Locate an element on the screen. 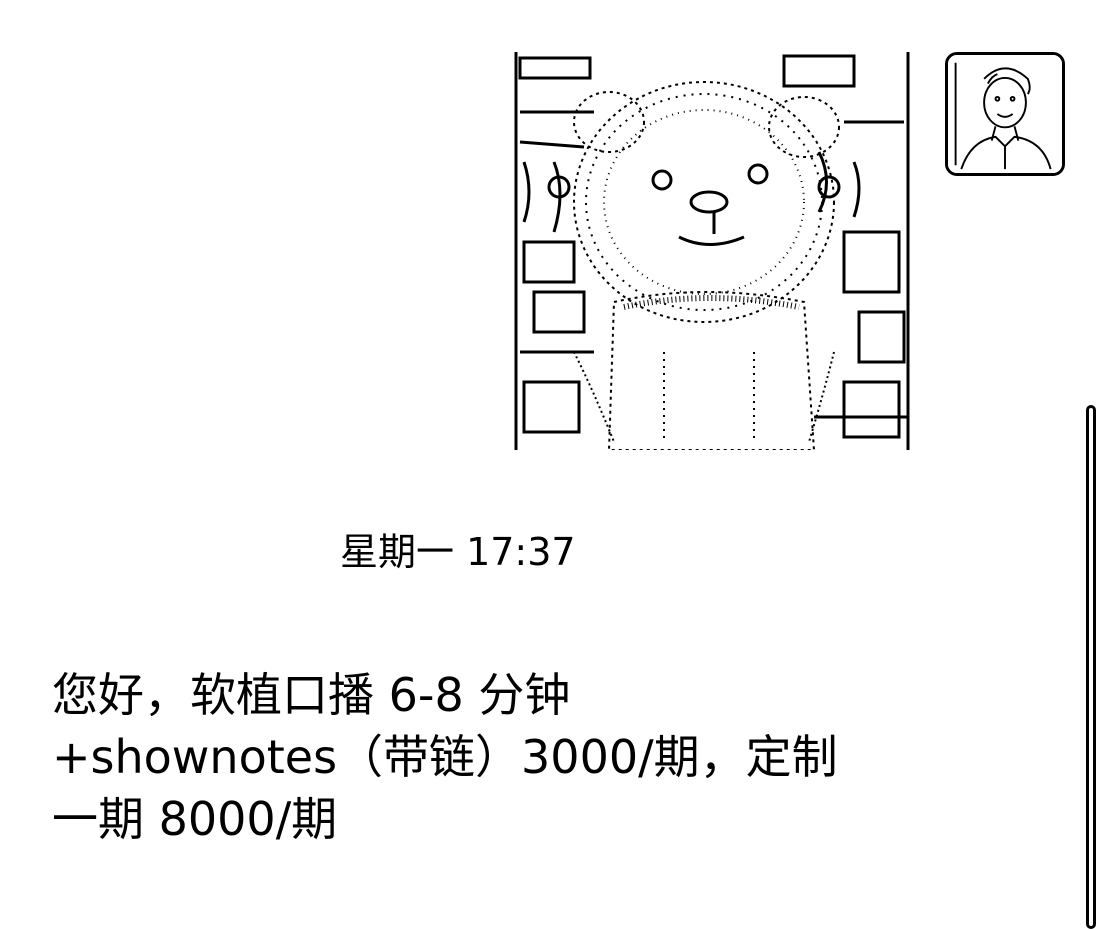 The height and width of the screenshot is (929, 1105). sender-avatar is located at coordinates (1005, 114).